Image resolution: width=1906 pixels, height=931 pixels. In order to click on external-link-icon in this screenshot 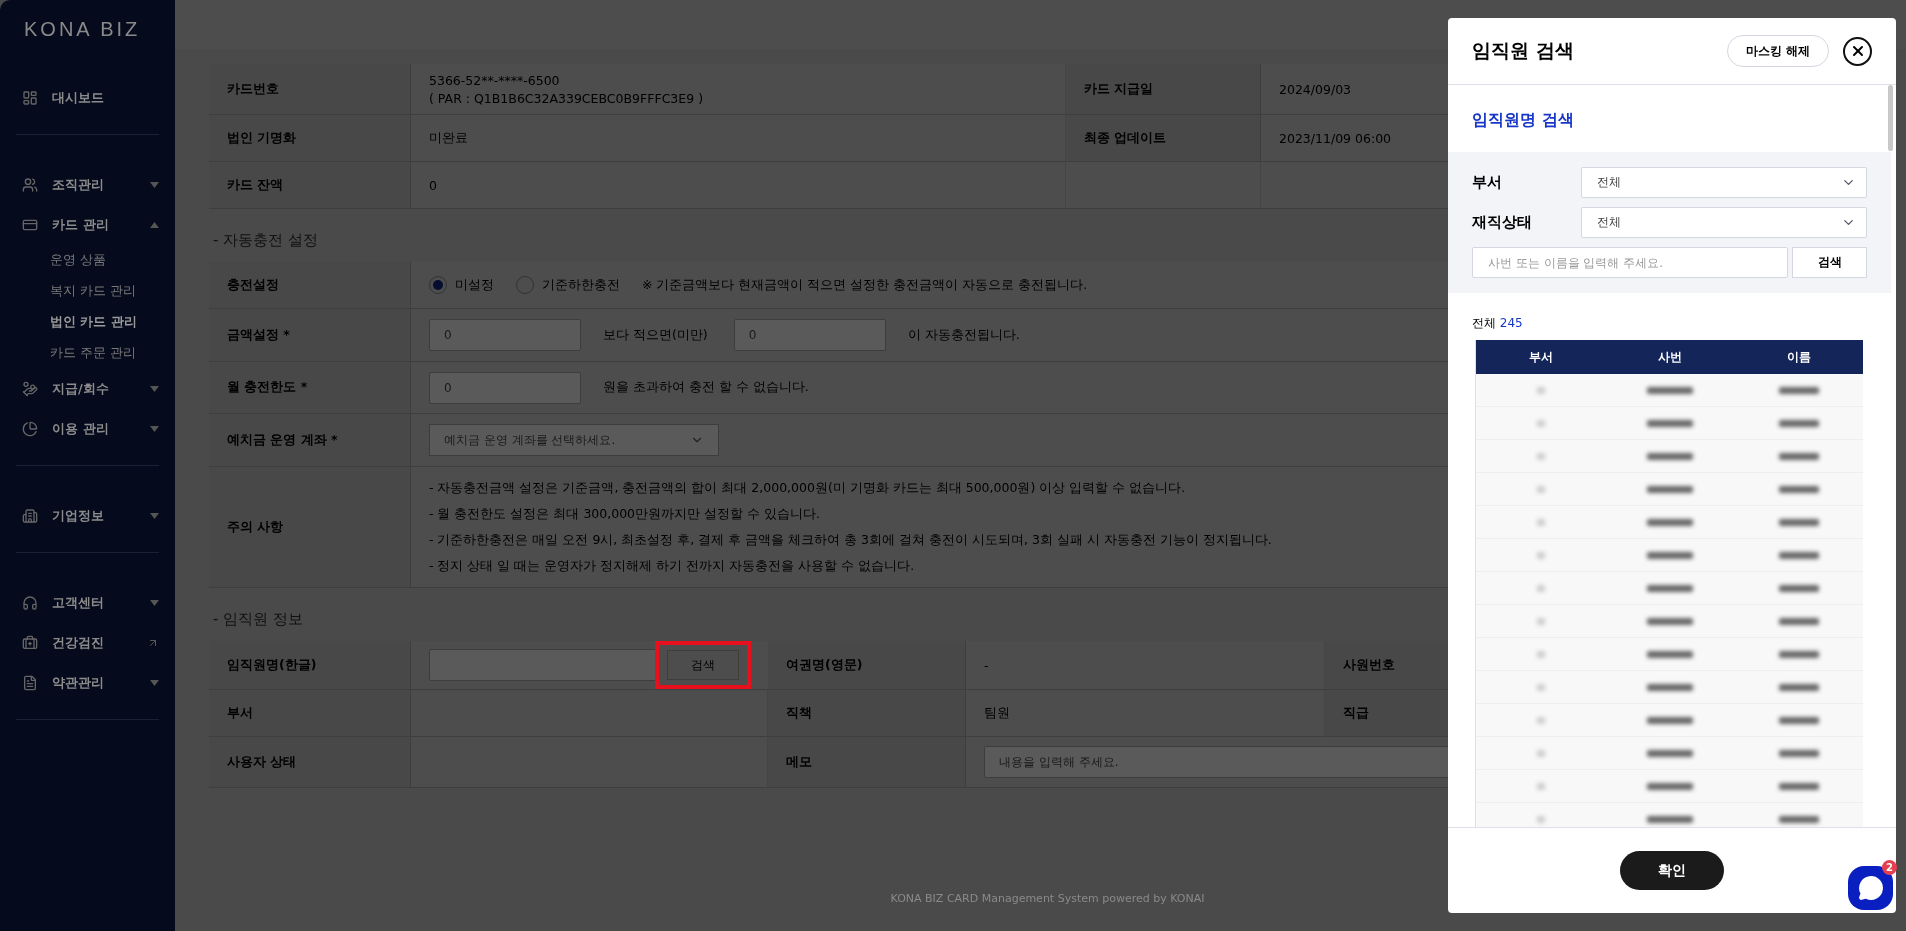, I will do `click(153, 643)`.